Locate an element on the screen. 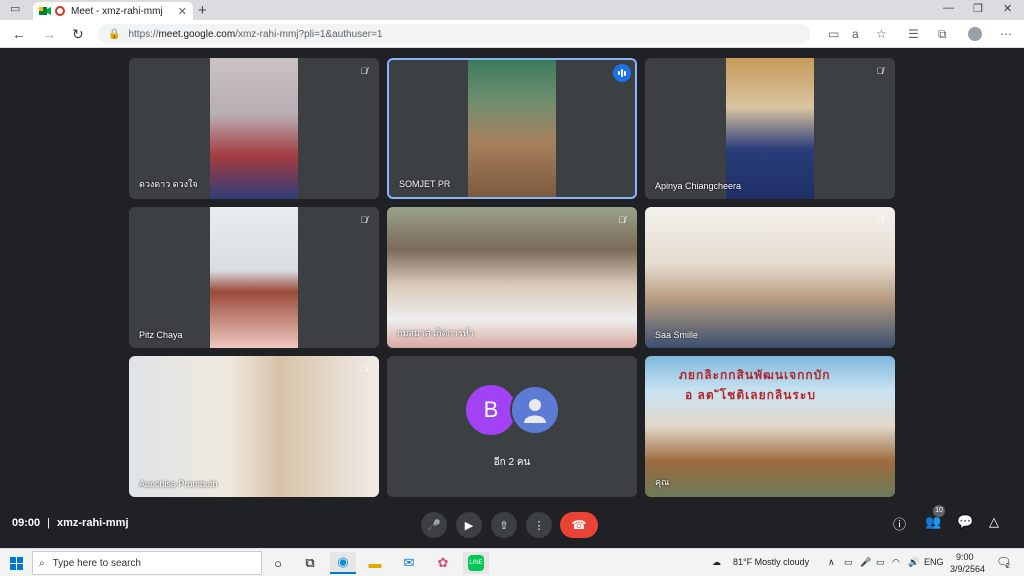 This screenshot has height=576, width=1024. participant-count-badge: 10 is located at coordinates (939, 511).